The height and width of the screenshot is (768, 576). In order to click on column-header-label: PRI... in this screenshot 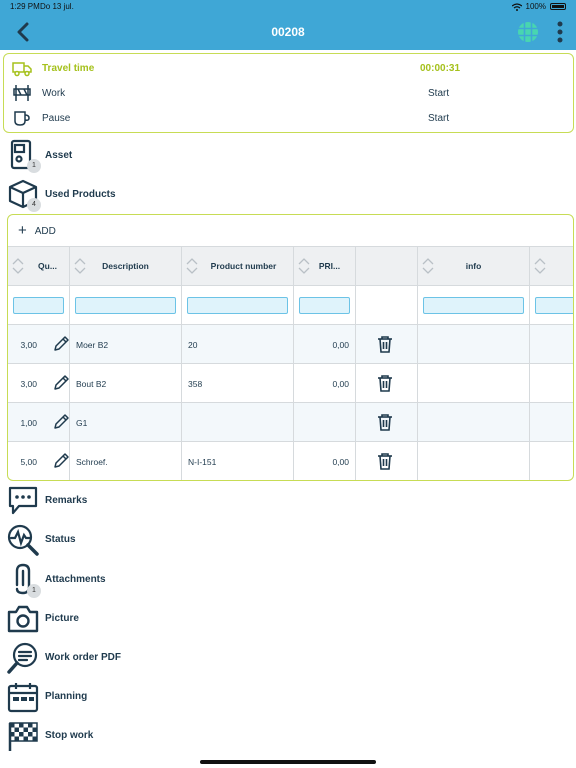, I will do `click(329, 266)`.